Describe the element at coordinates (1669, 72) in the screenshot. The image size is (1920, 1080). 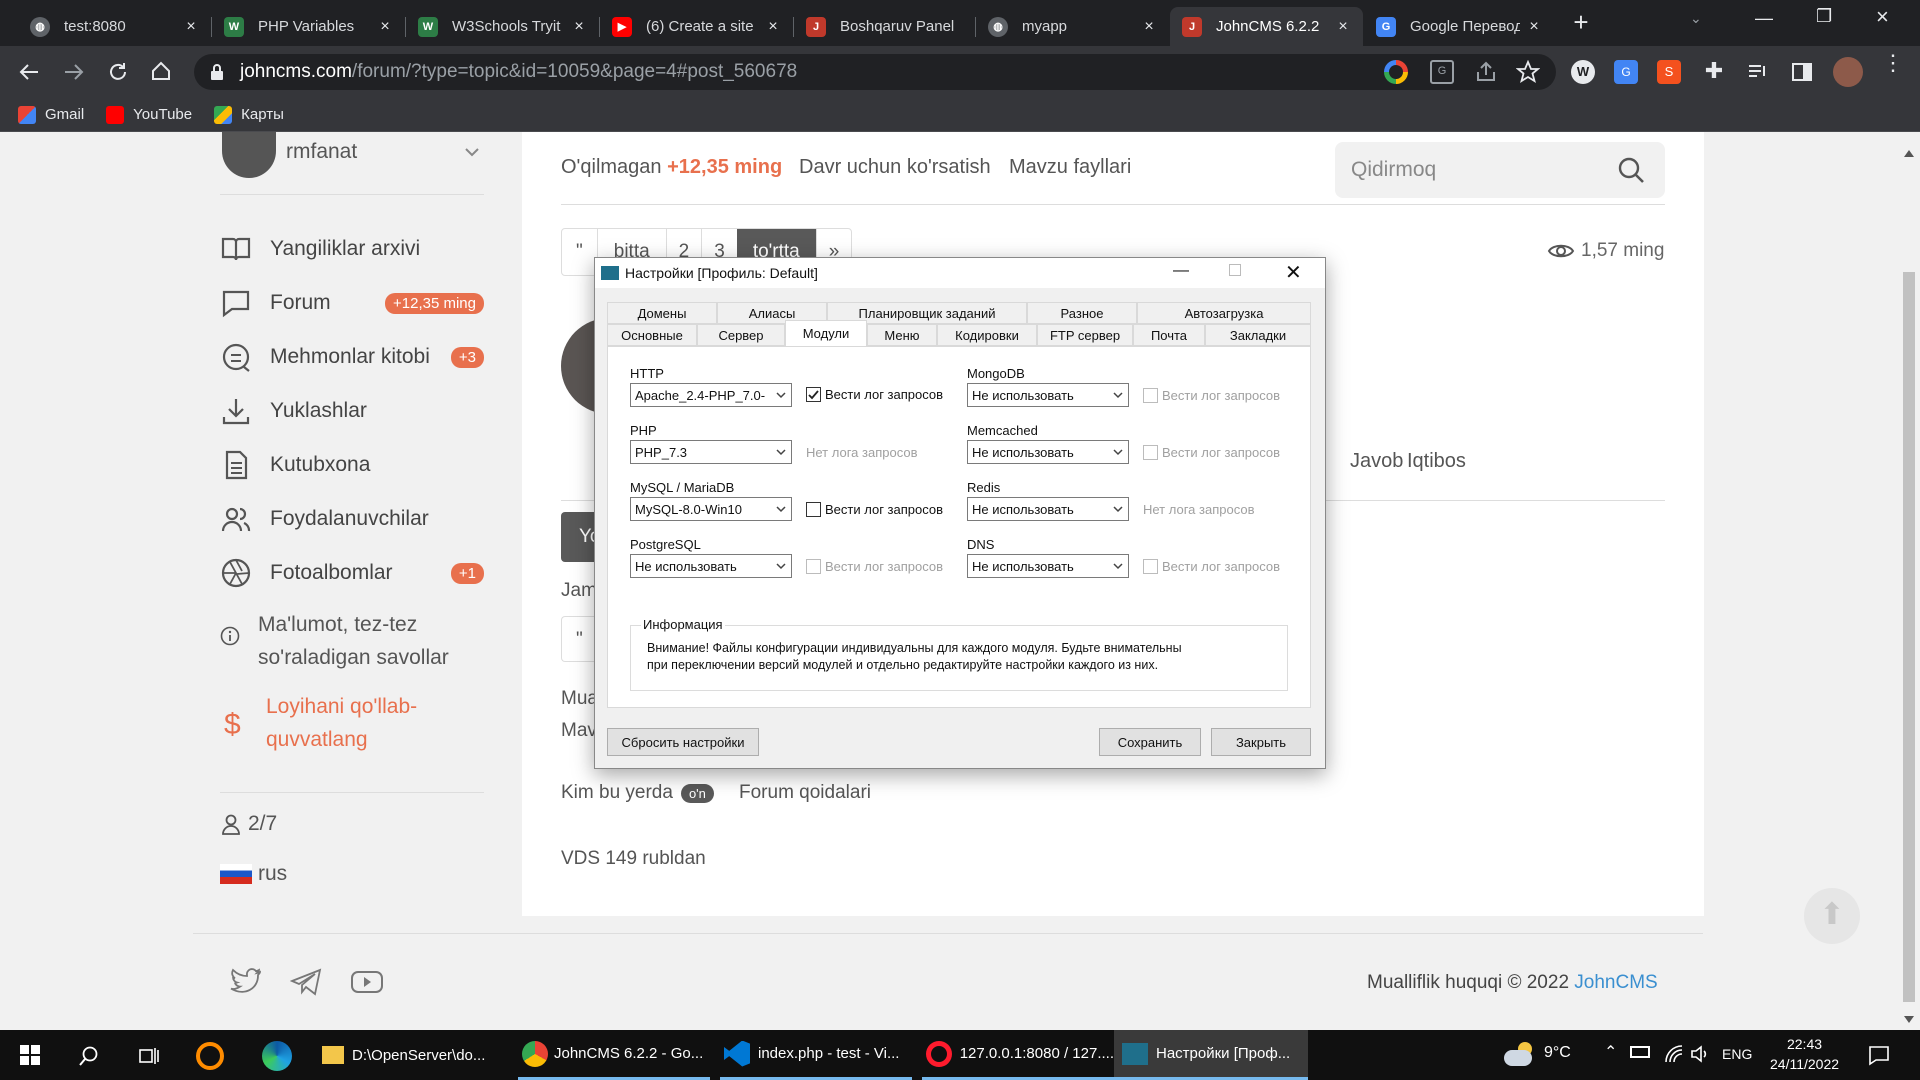
I see `extension-orange-icon: S` at that location.